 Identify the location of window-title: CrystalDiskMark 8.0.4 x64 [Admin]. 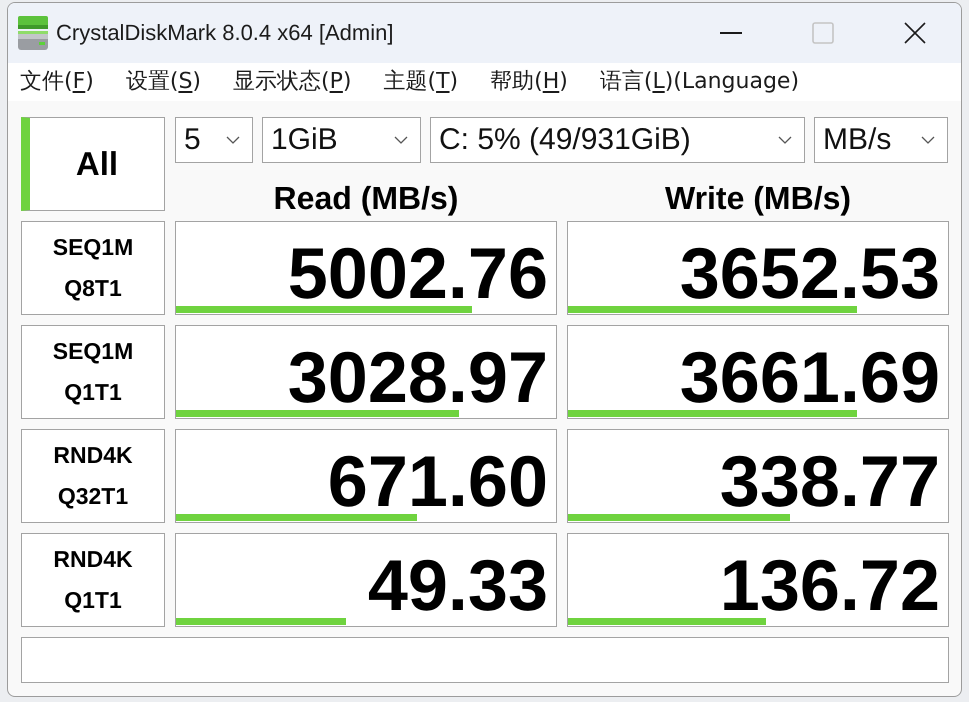
(225, 33).